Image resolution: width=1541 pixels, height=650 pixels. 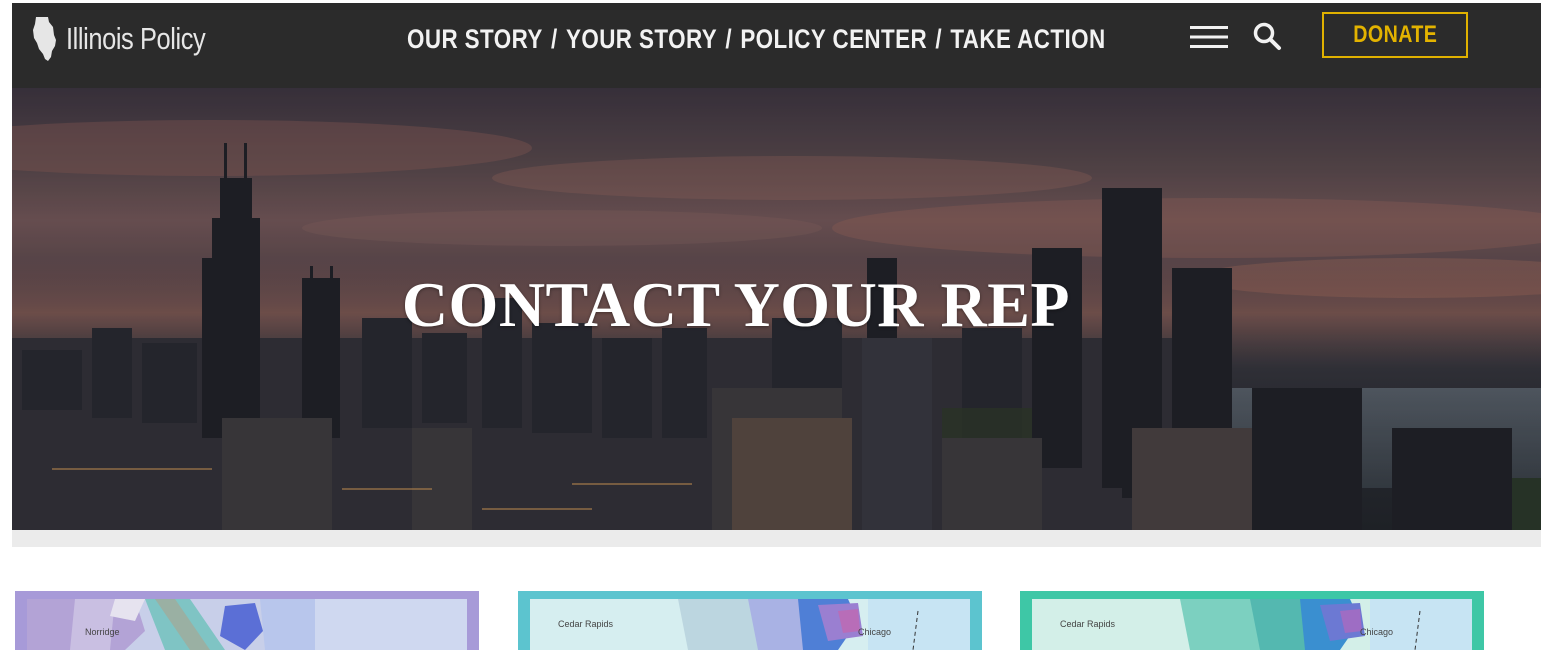 I want to click on nav-our-story: OUR STORY, so click(x=475, y=39).